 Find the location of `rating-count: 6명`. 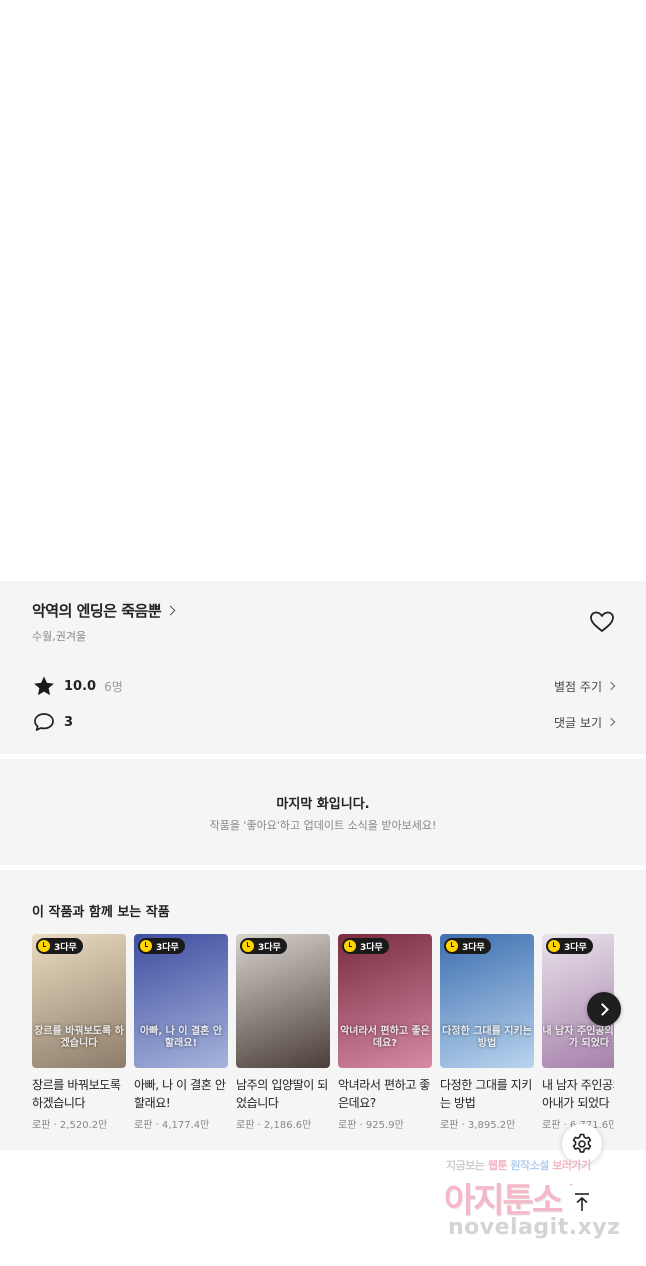

rating-count: 6명 is located at coordinates (113, 686).